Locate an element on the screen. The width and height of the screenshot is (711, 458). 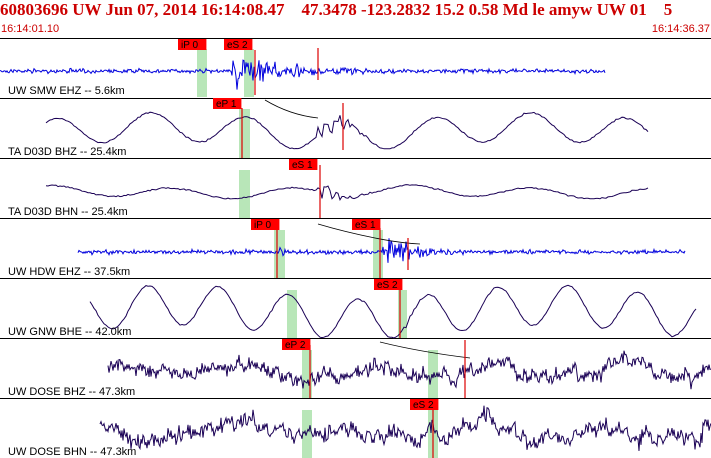
trace-label: UW SMW EHZ -- 5.6km is located at coordinates (66, 91).